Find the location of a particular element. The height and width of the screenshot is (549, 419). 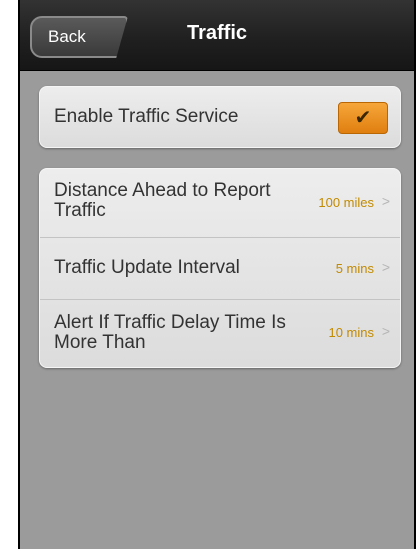

setting-row-update-interval: Traffic Update Interval 5 mins > is located at coordinates (220, 268).